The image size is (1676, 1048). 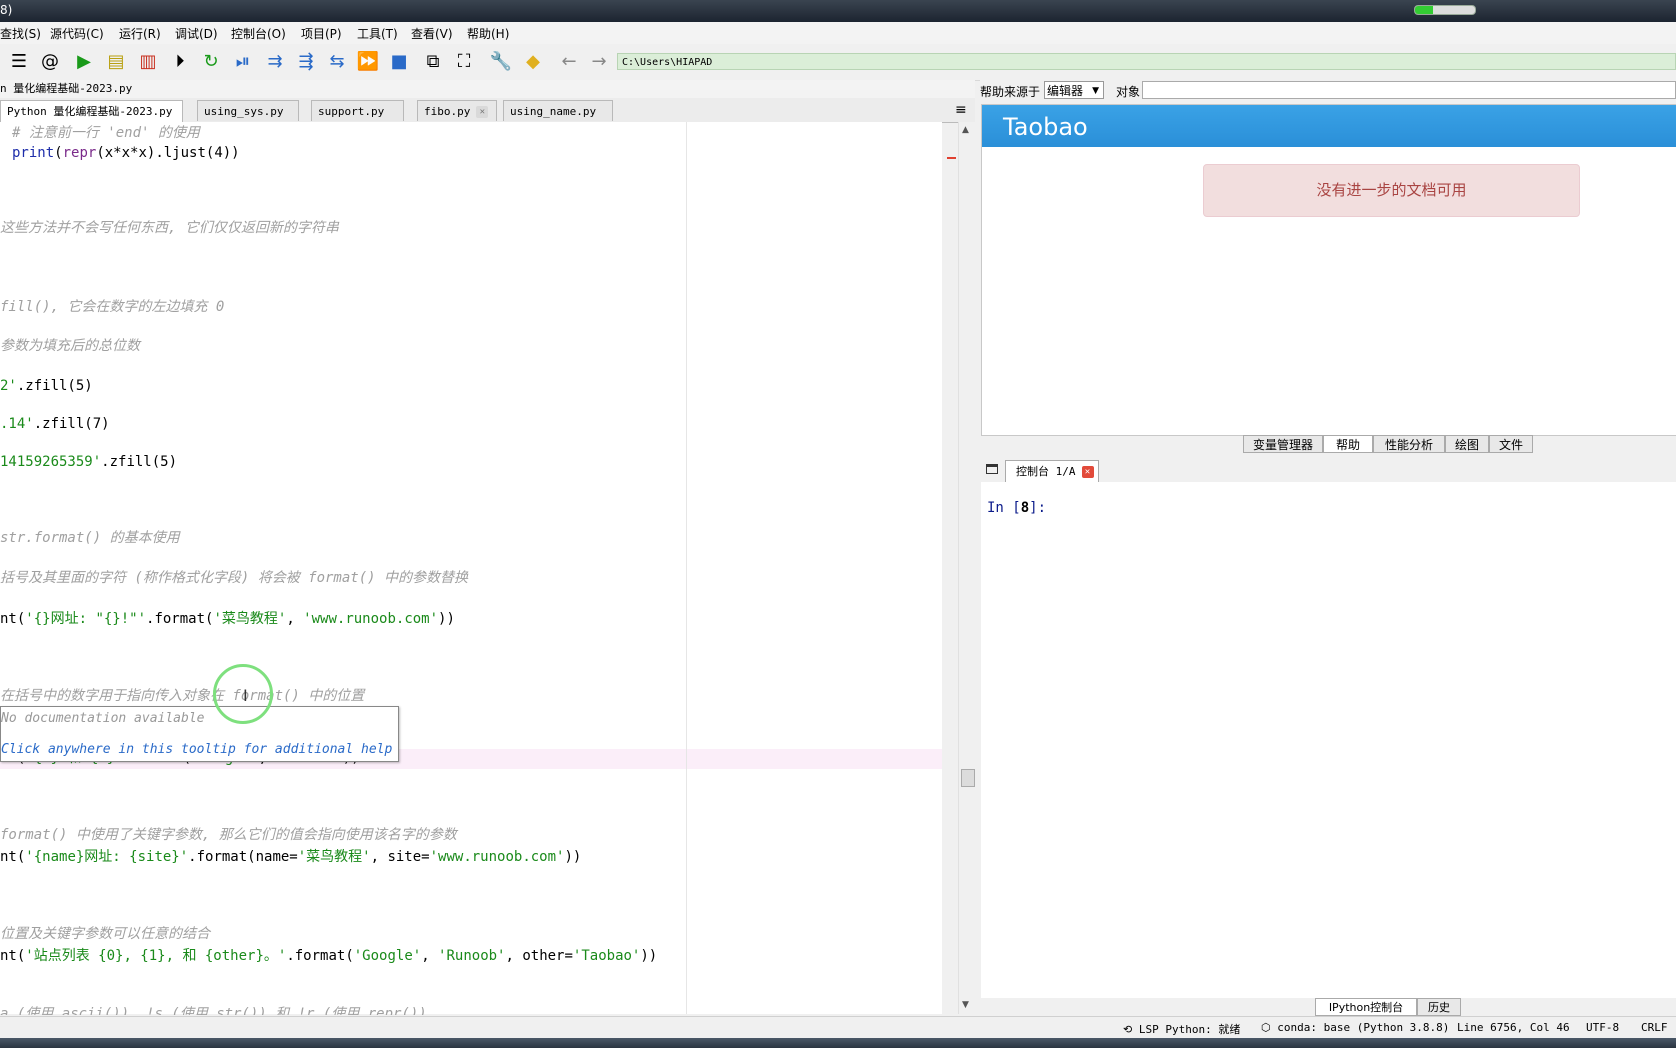 I want to click on code-line: 位置及关键字参数可以任意的结合, so click(x=105, y=934).